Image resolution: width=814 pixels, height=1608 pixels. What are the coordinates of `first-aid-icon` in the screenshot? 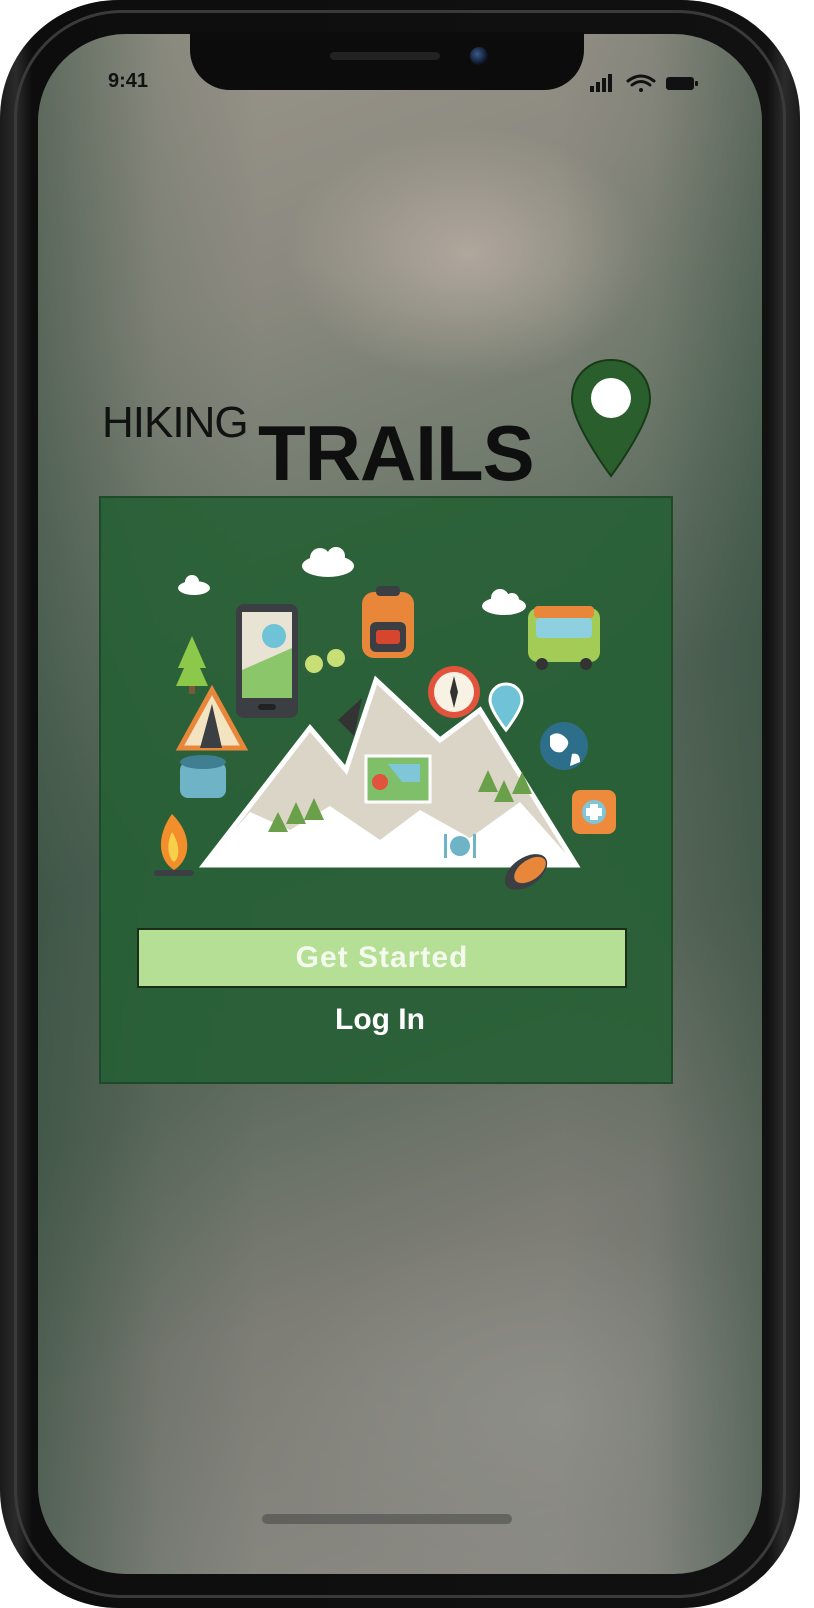 It's located at (594, 812).